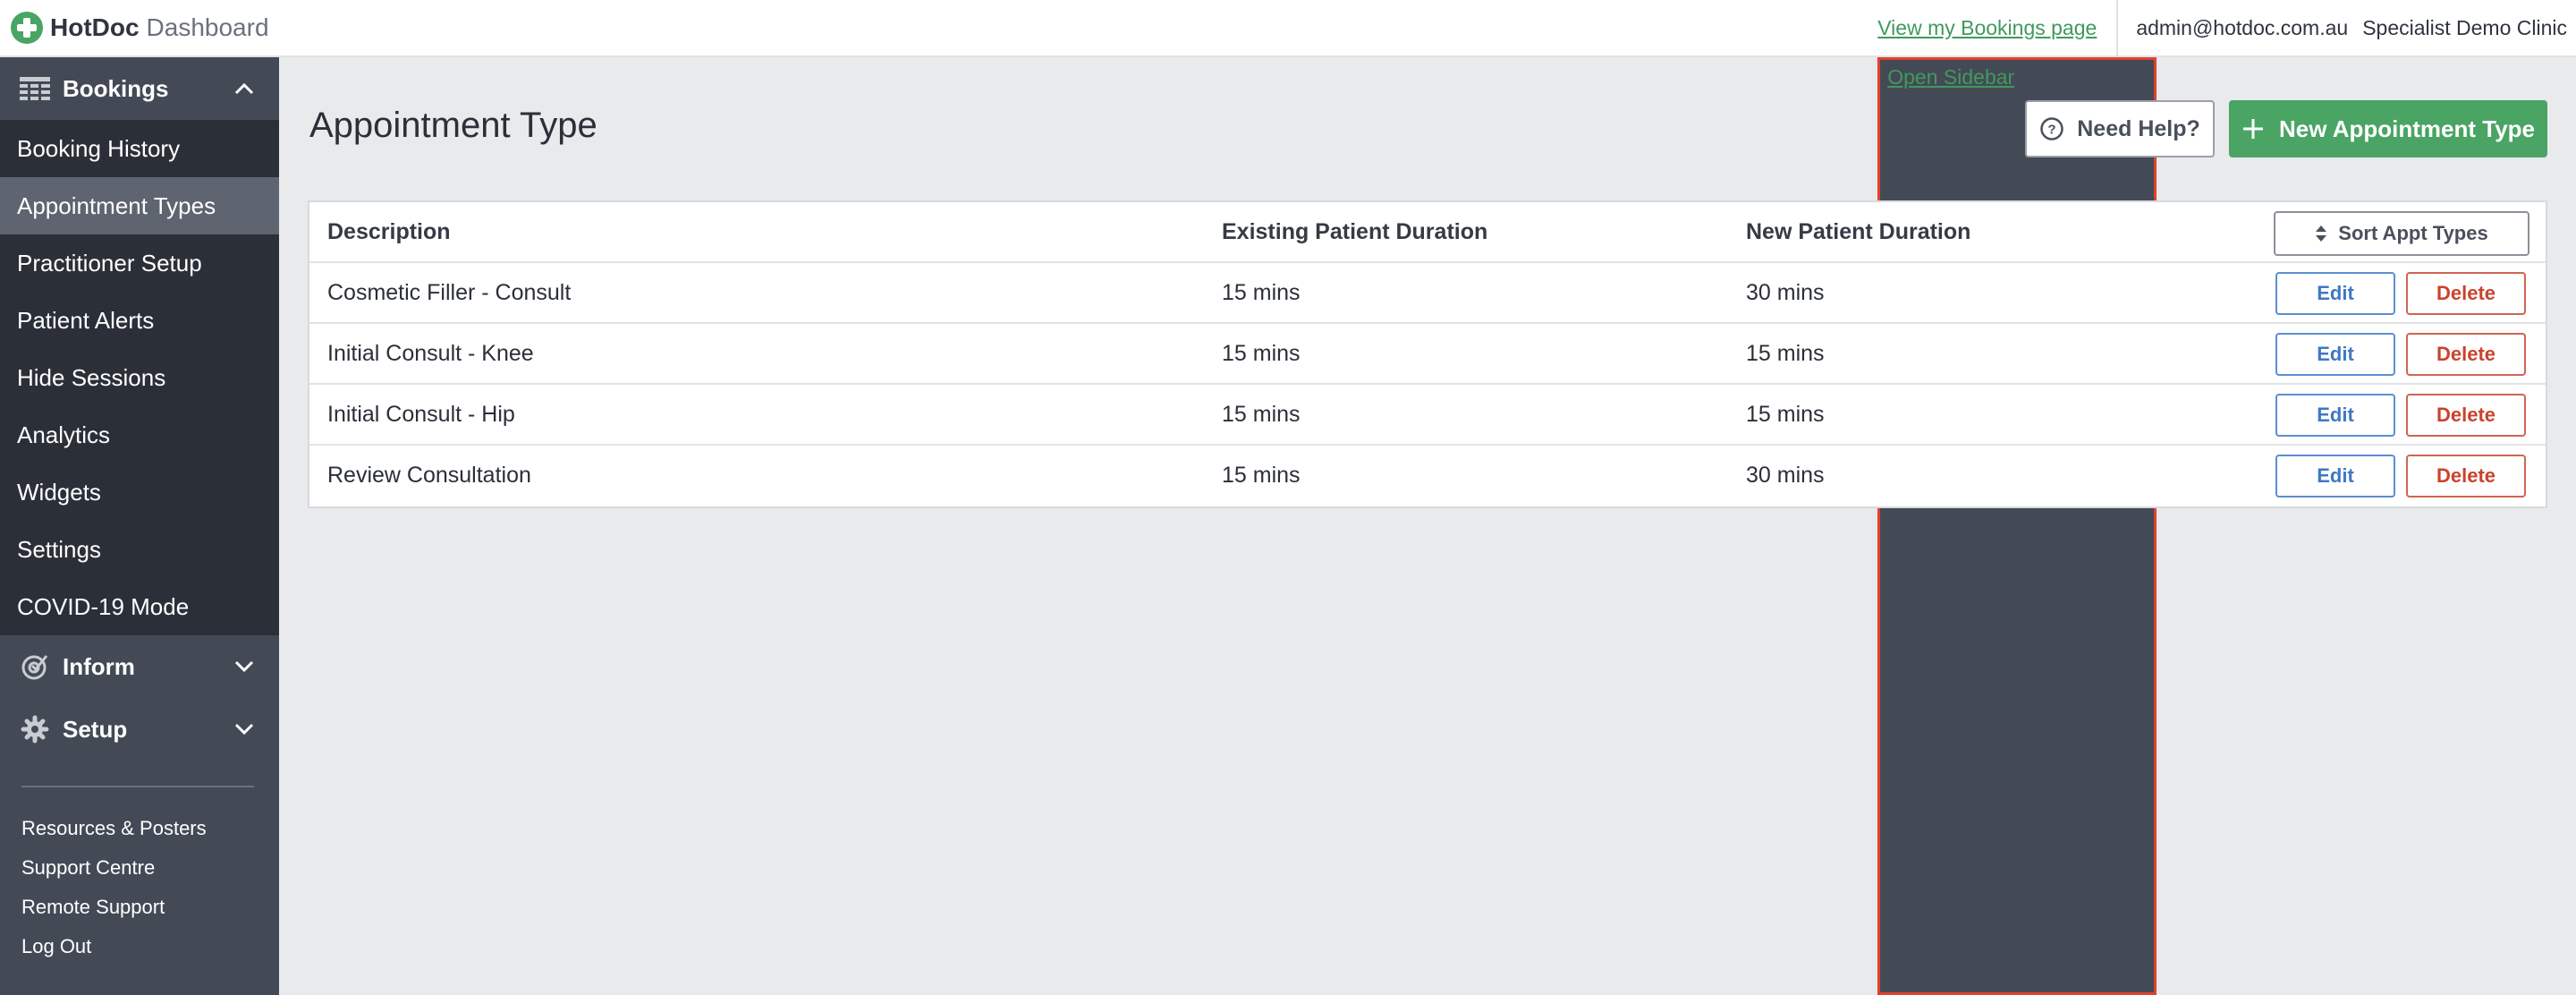 This screenshot has height=995, width=2576. Describe the element at coordinates (139, 549) in the screenshot. I see `sidebar-item-settings: Settings` at that location.